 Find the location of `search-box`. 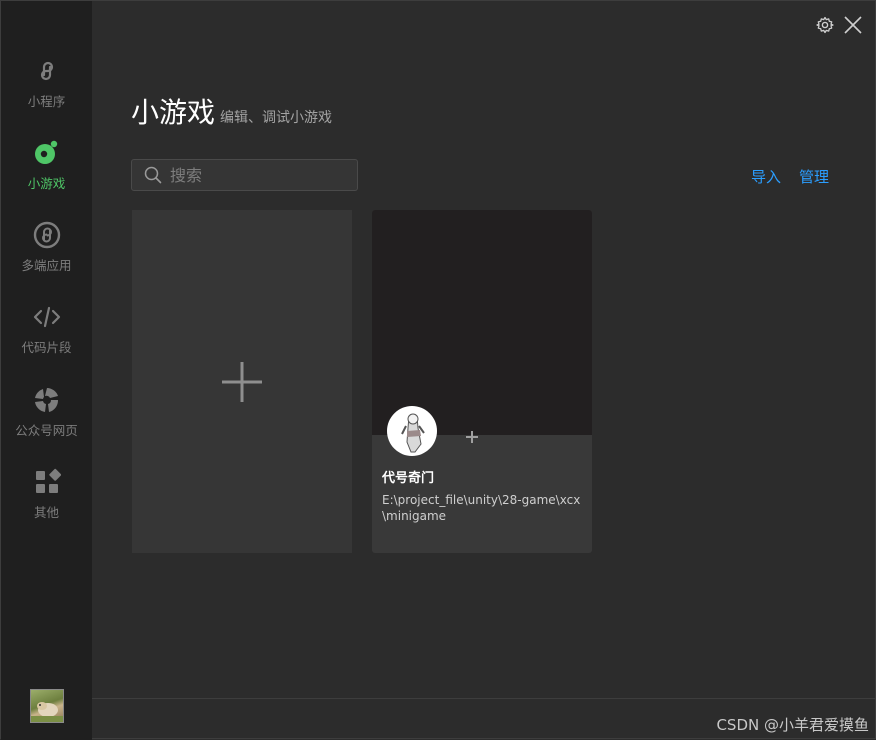

search-box is located at coordinates (244, 175).